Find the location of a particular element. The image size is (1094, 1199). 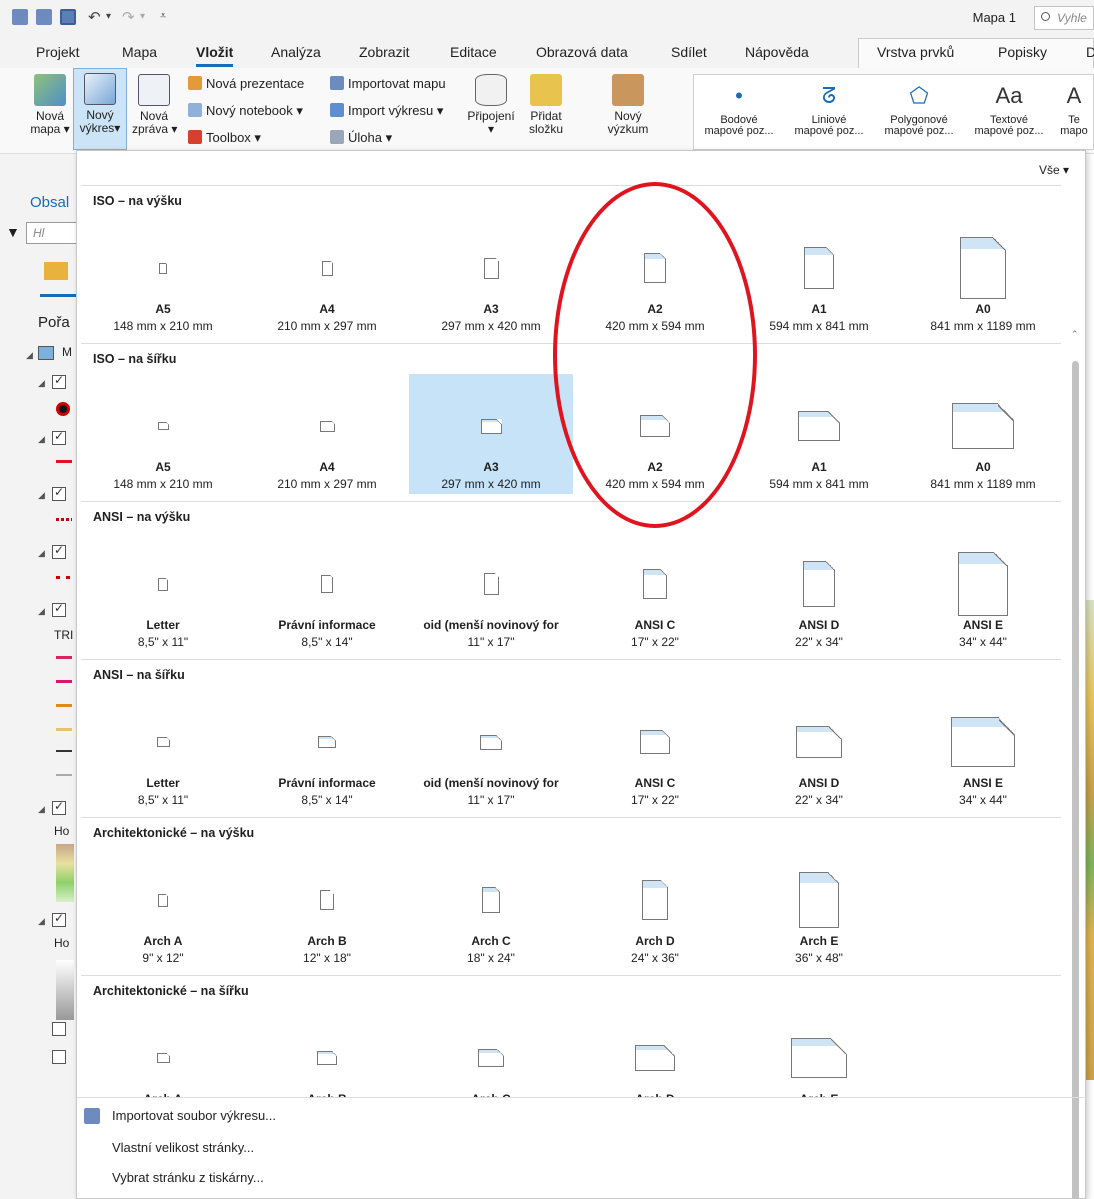

tab-mapa: Mapa is located at coordinates (139, 52).